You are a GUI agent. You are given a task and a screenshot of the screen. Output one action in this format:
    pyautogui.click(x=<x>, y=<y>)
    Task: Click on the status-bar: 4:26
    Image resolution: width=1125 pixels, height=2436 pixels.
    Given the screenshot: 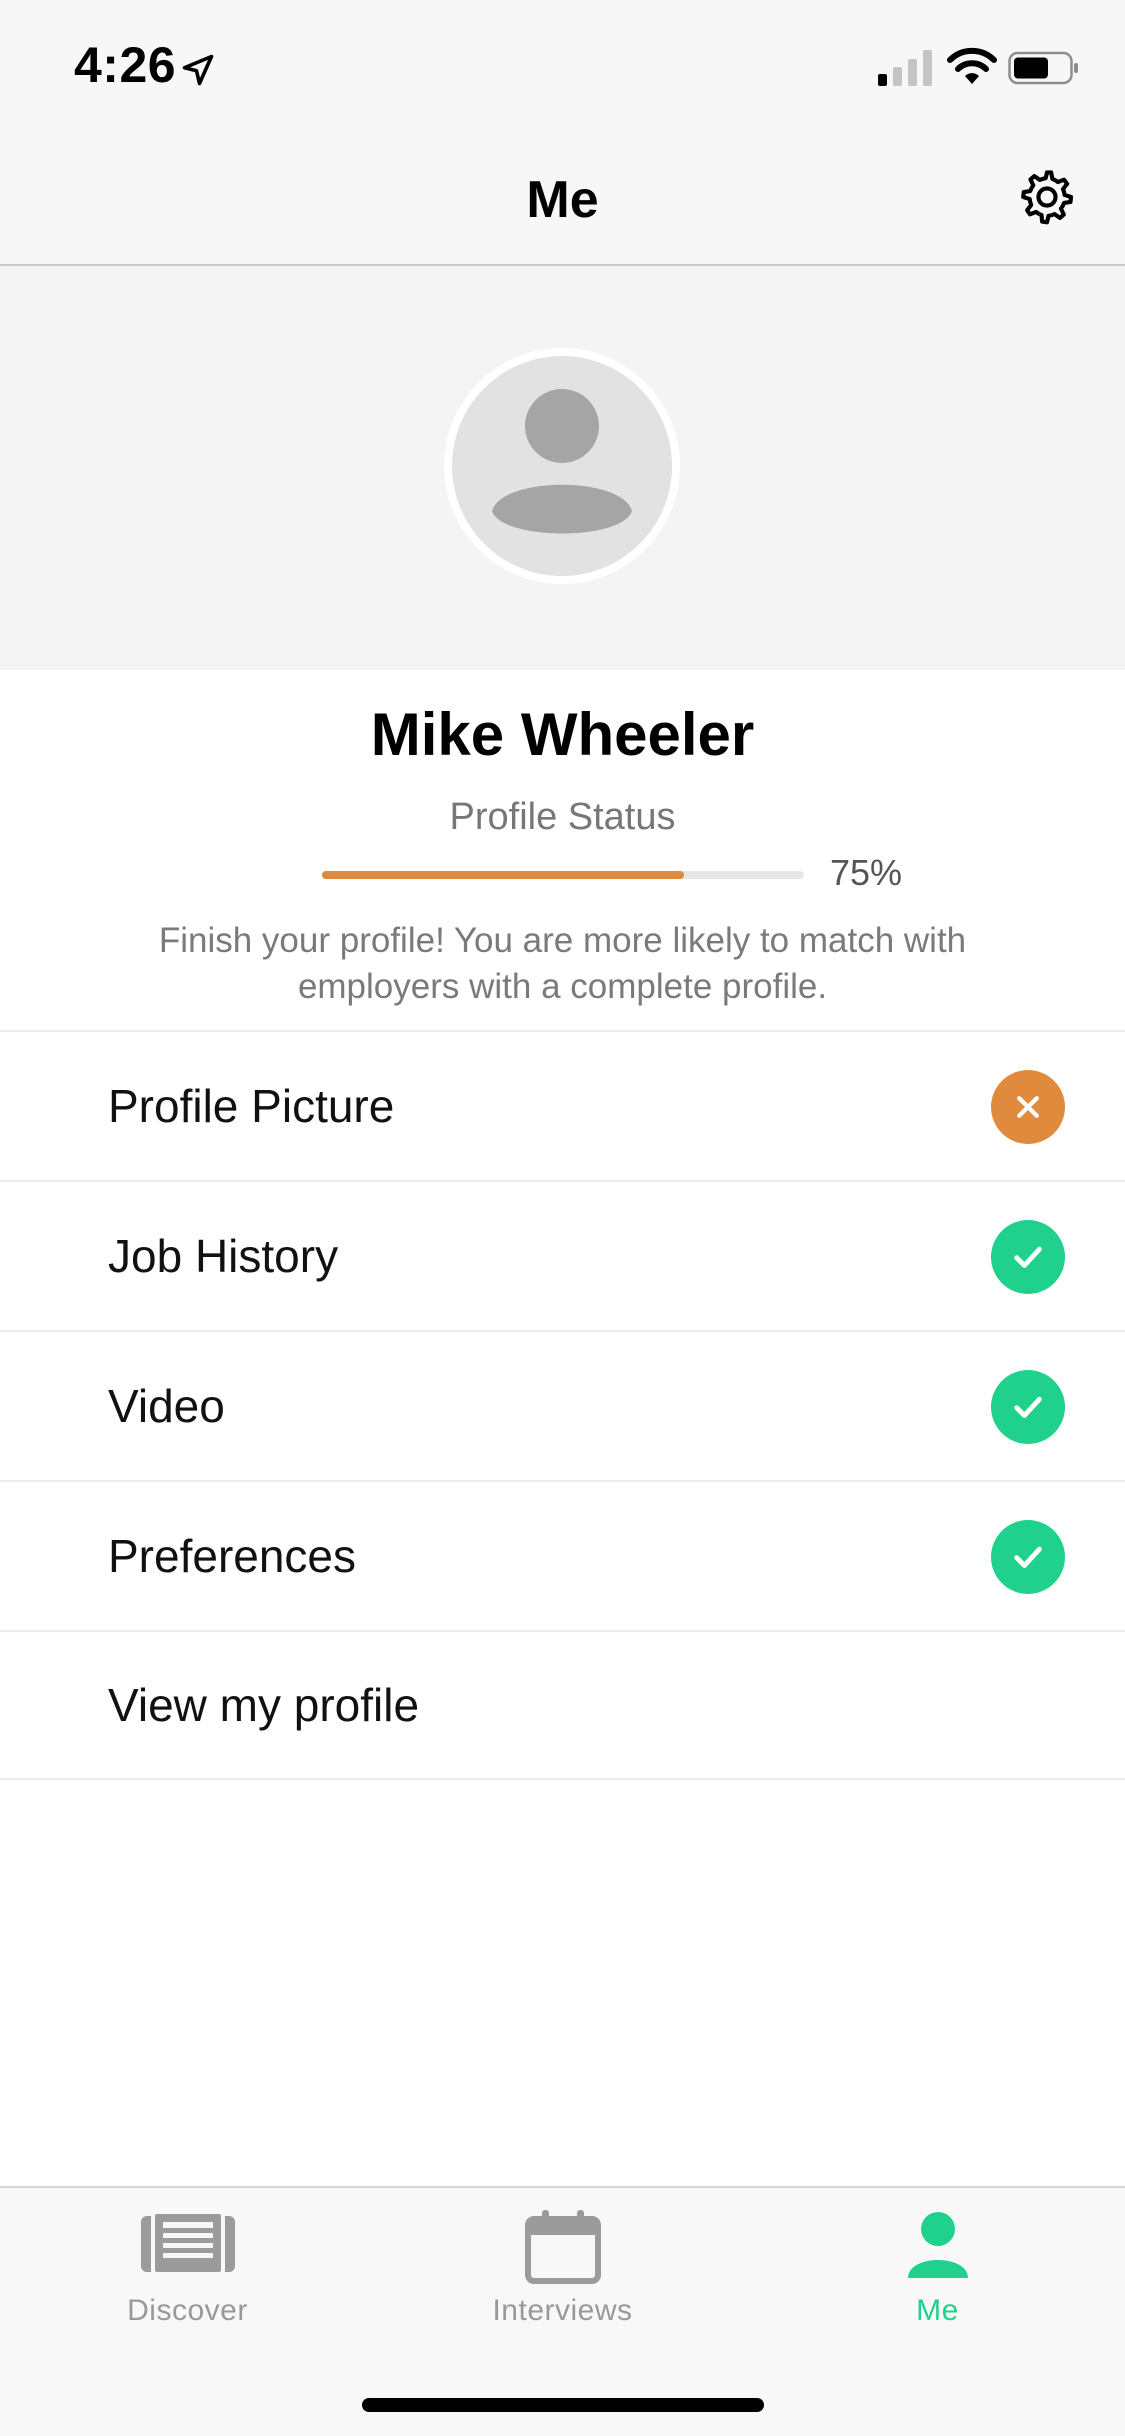 What is the action you would take?
    pyautogui.click(x=562, y=66)
    